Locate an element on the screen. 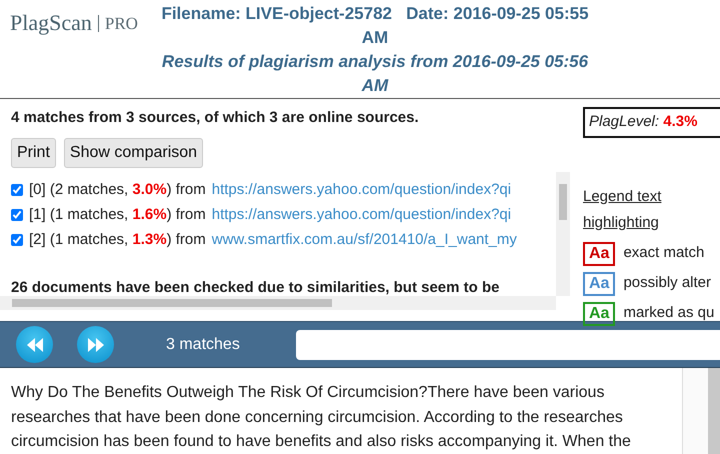 The height and width of the screenshot is (454, 720). source-info: [1] (1 matches, 1.6%) from is located at coordinates (117, 214).